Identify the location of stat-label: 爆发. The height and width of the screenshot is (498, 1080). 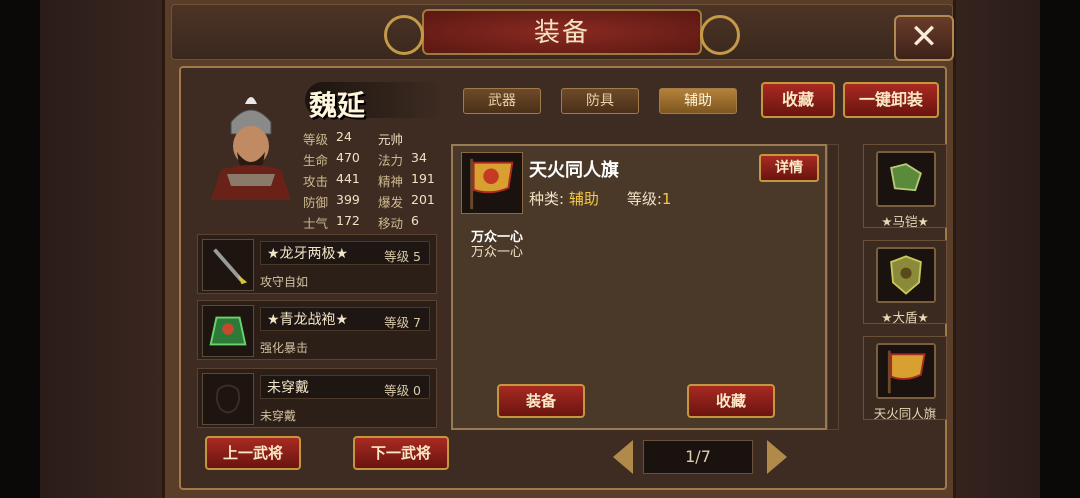
(391, 202).